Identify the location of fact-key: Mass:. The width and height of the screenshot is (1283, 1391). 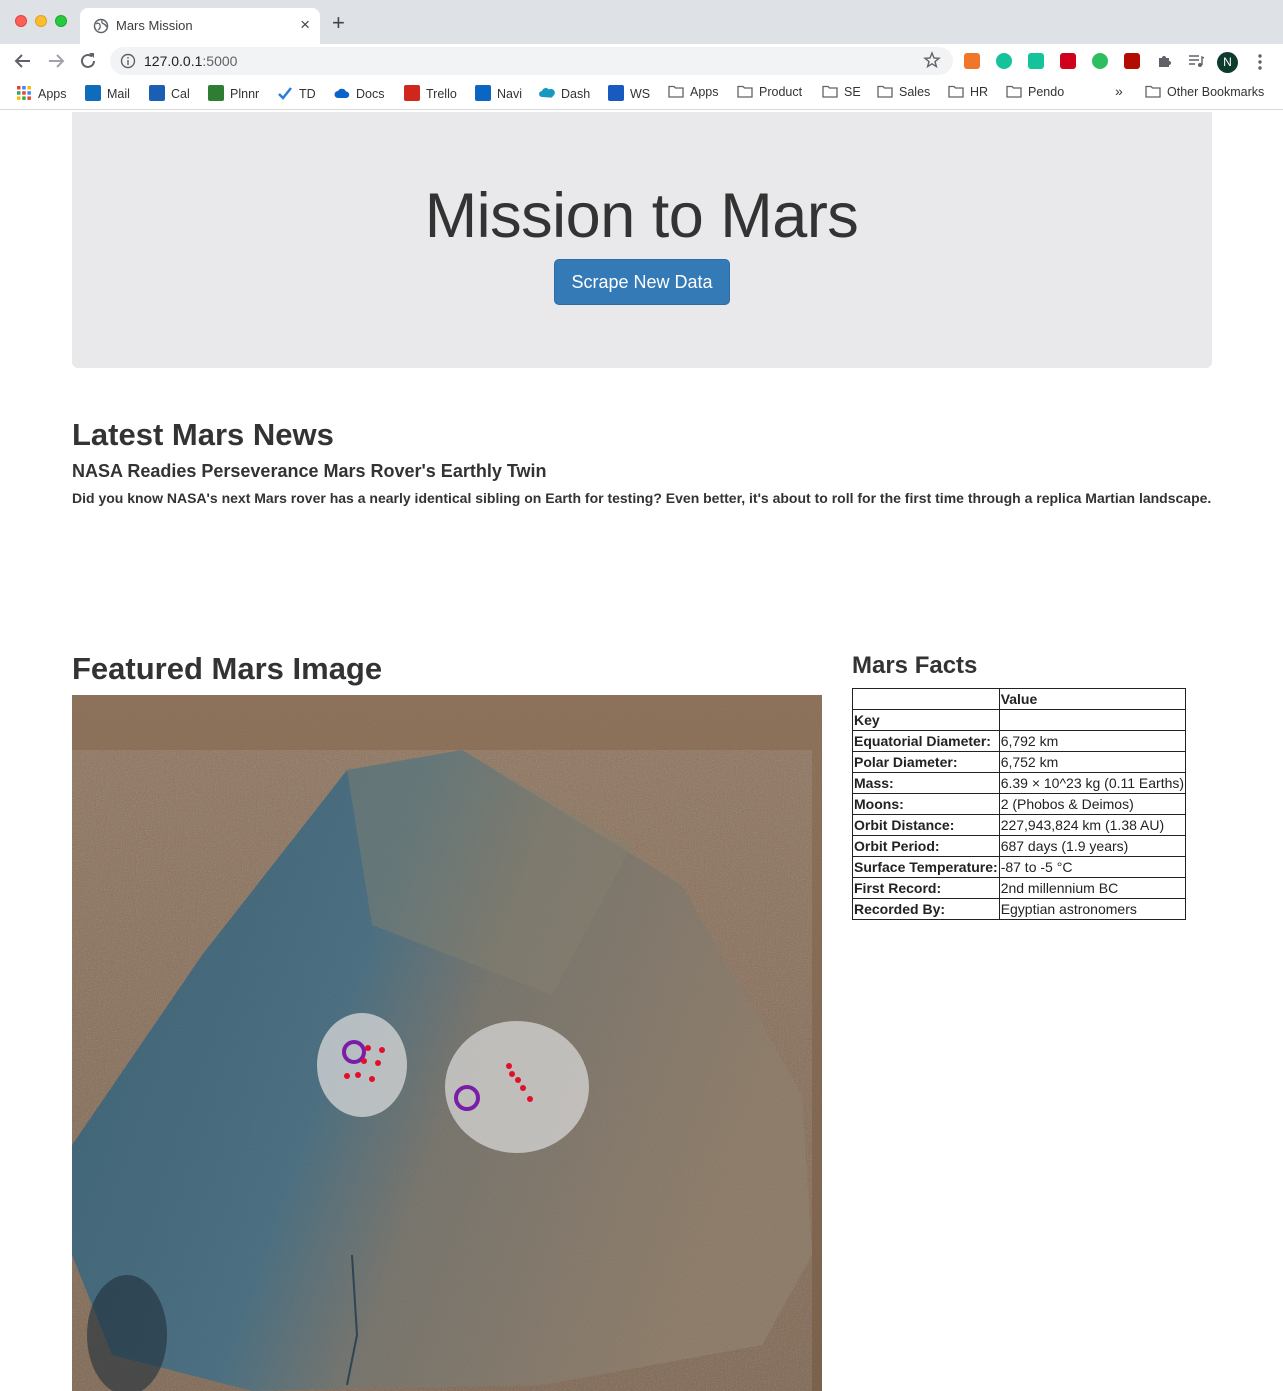
(926, 783).